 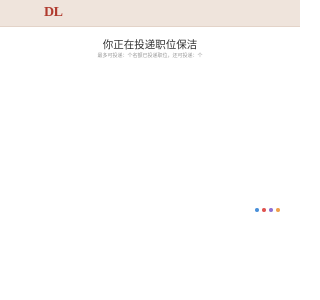 What do you see at coordinates (53, 13) in the screenshot?
I see `brand-logo: DL` at bounding box center [53, 13].